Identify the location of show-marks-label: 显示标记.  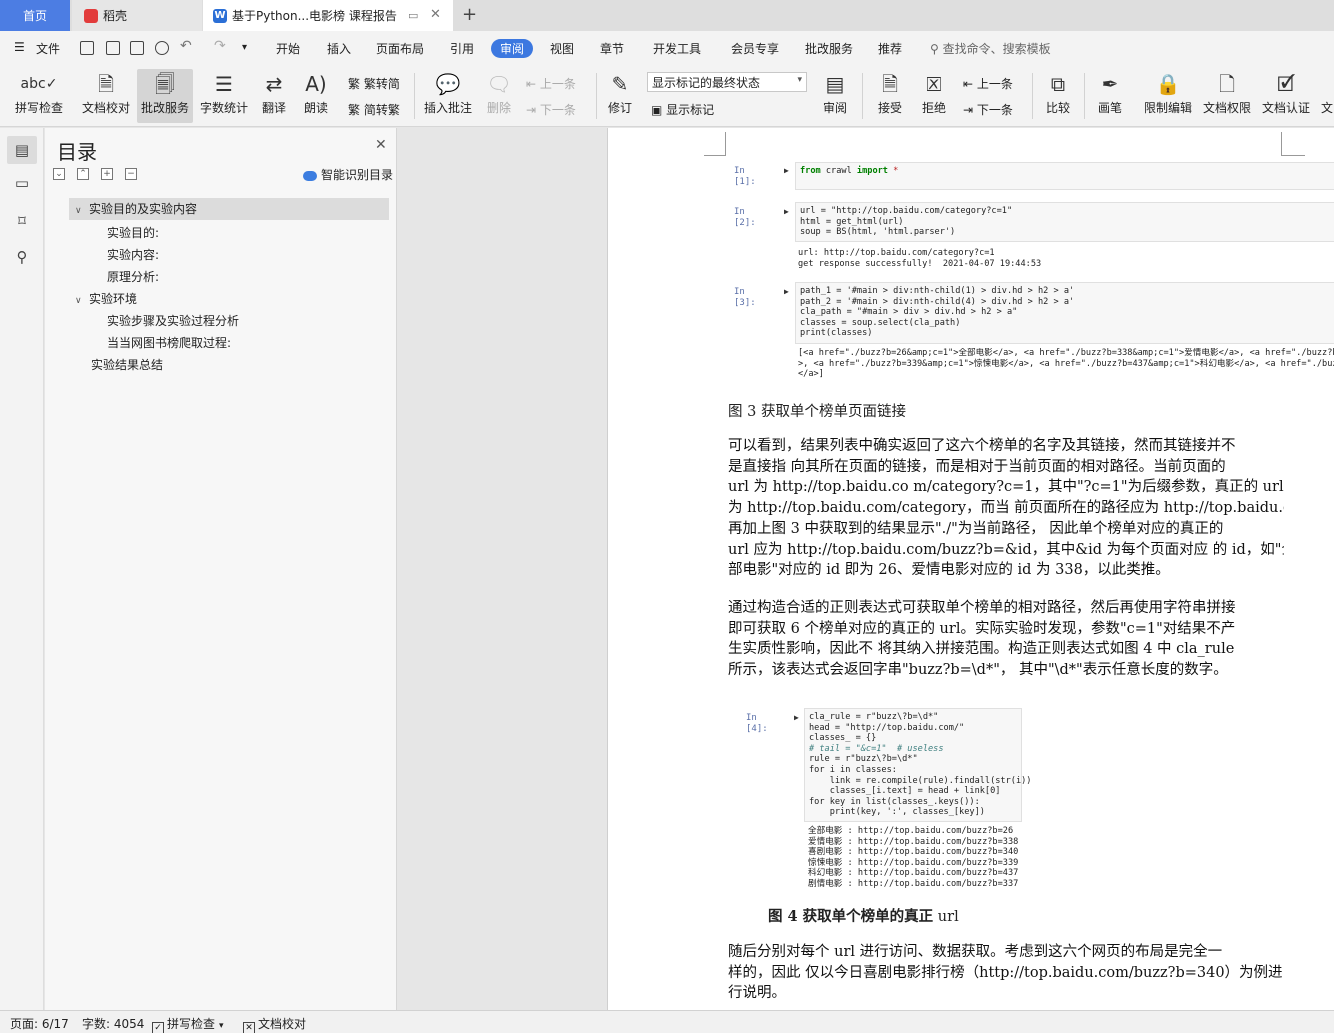
(690, 110).